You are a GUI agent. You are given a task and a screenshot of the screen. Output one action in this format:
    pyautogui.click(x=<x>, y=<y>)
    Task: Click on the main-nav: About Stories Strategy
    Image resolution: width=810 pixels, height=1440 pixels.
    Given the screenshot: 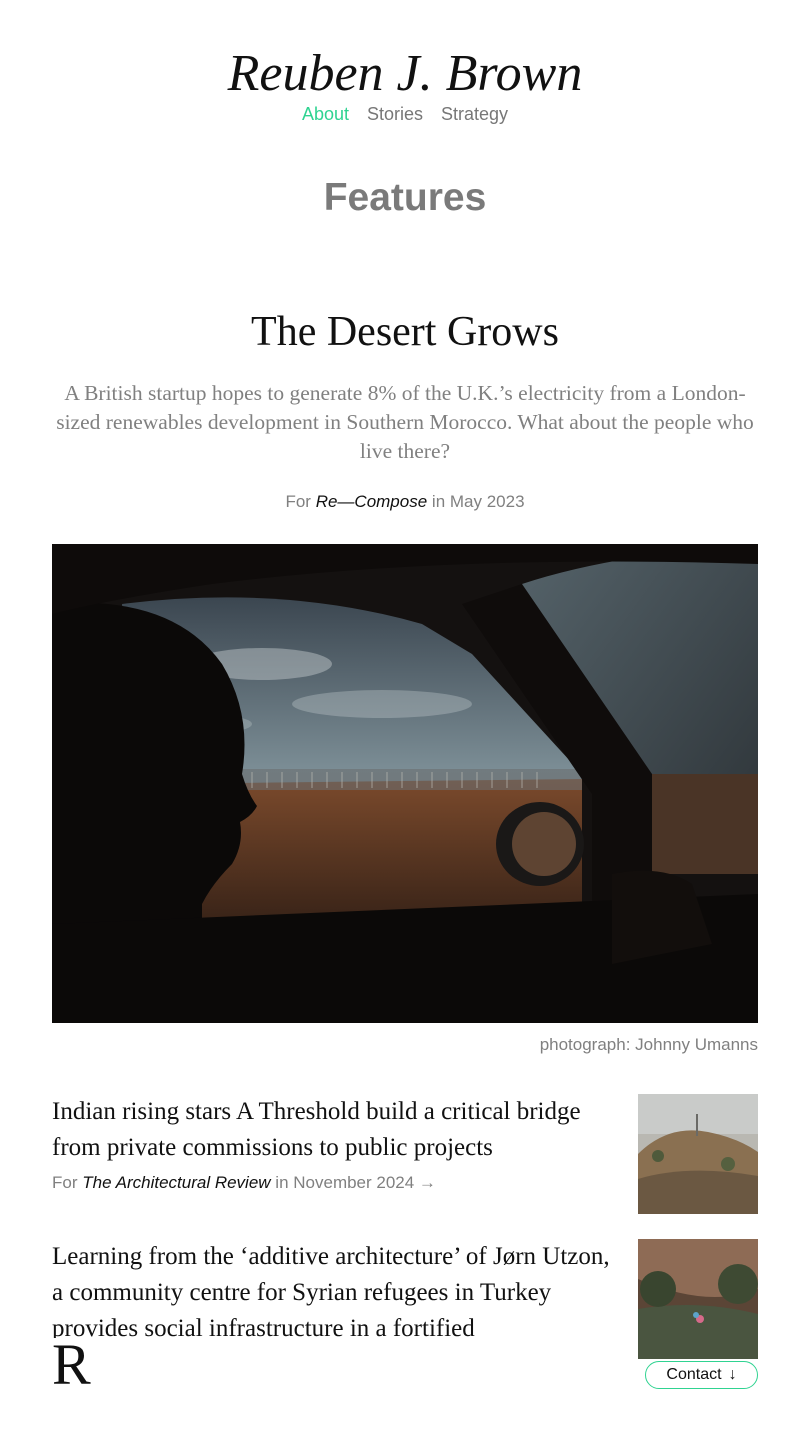 What is the action you would take?
    pyautogui.click(x=405, y=114)
    